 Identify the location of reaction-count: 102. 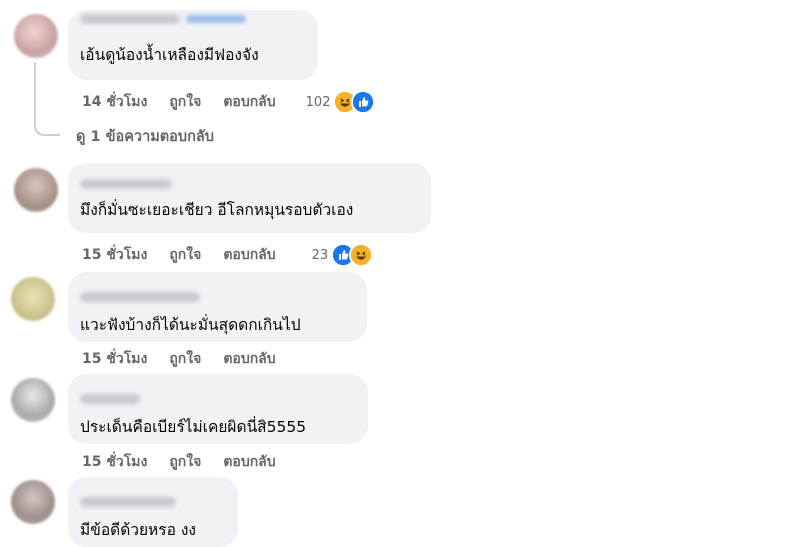
(318, 102).